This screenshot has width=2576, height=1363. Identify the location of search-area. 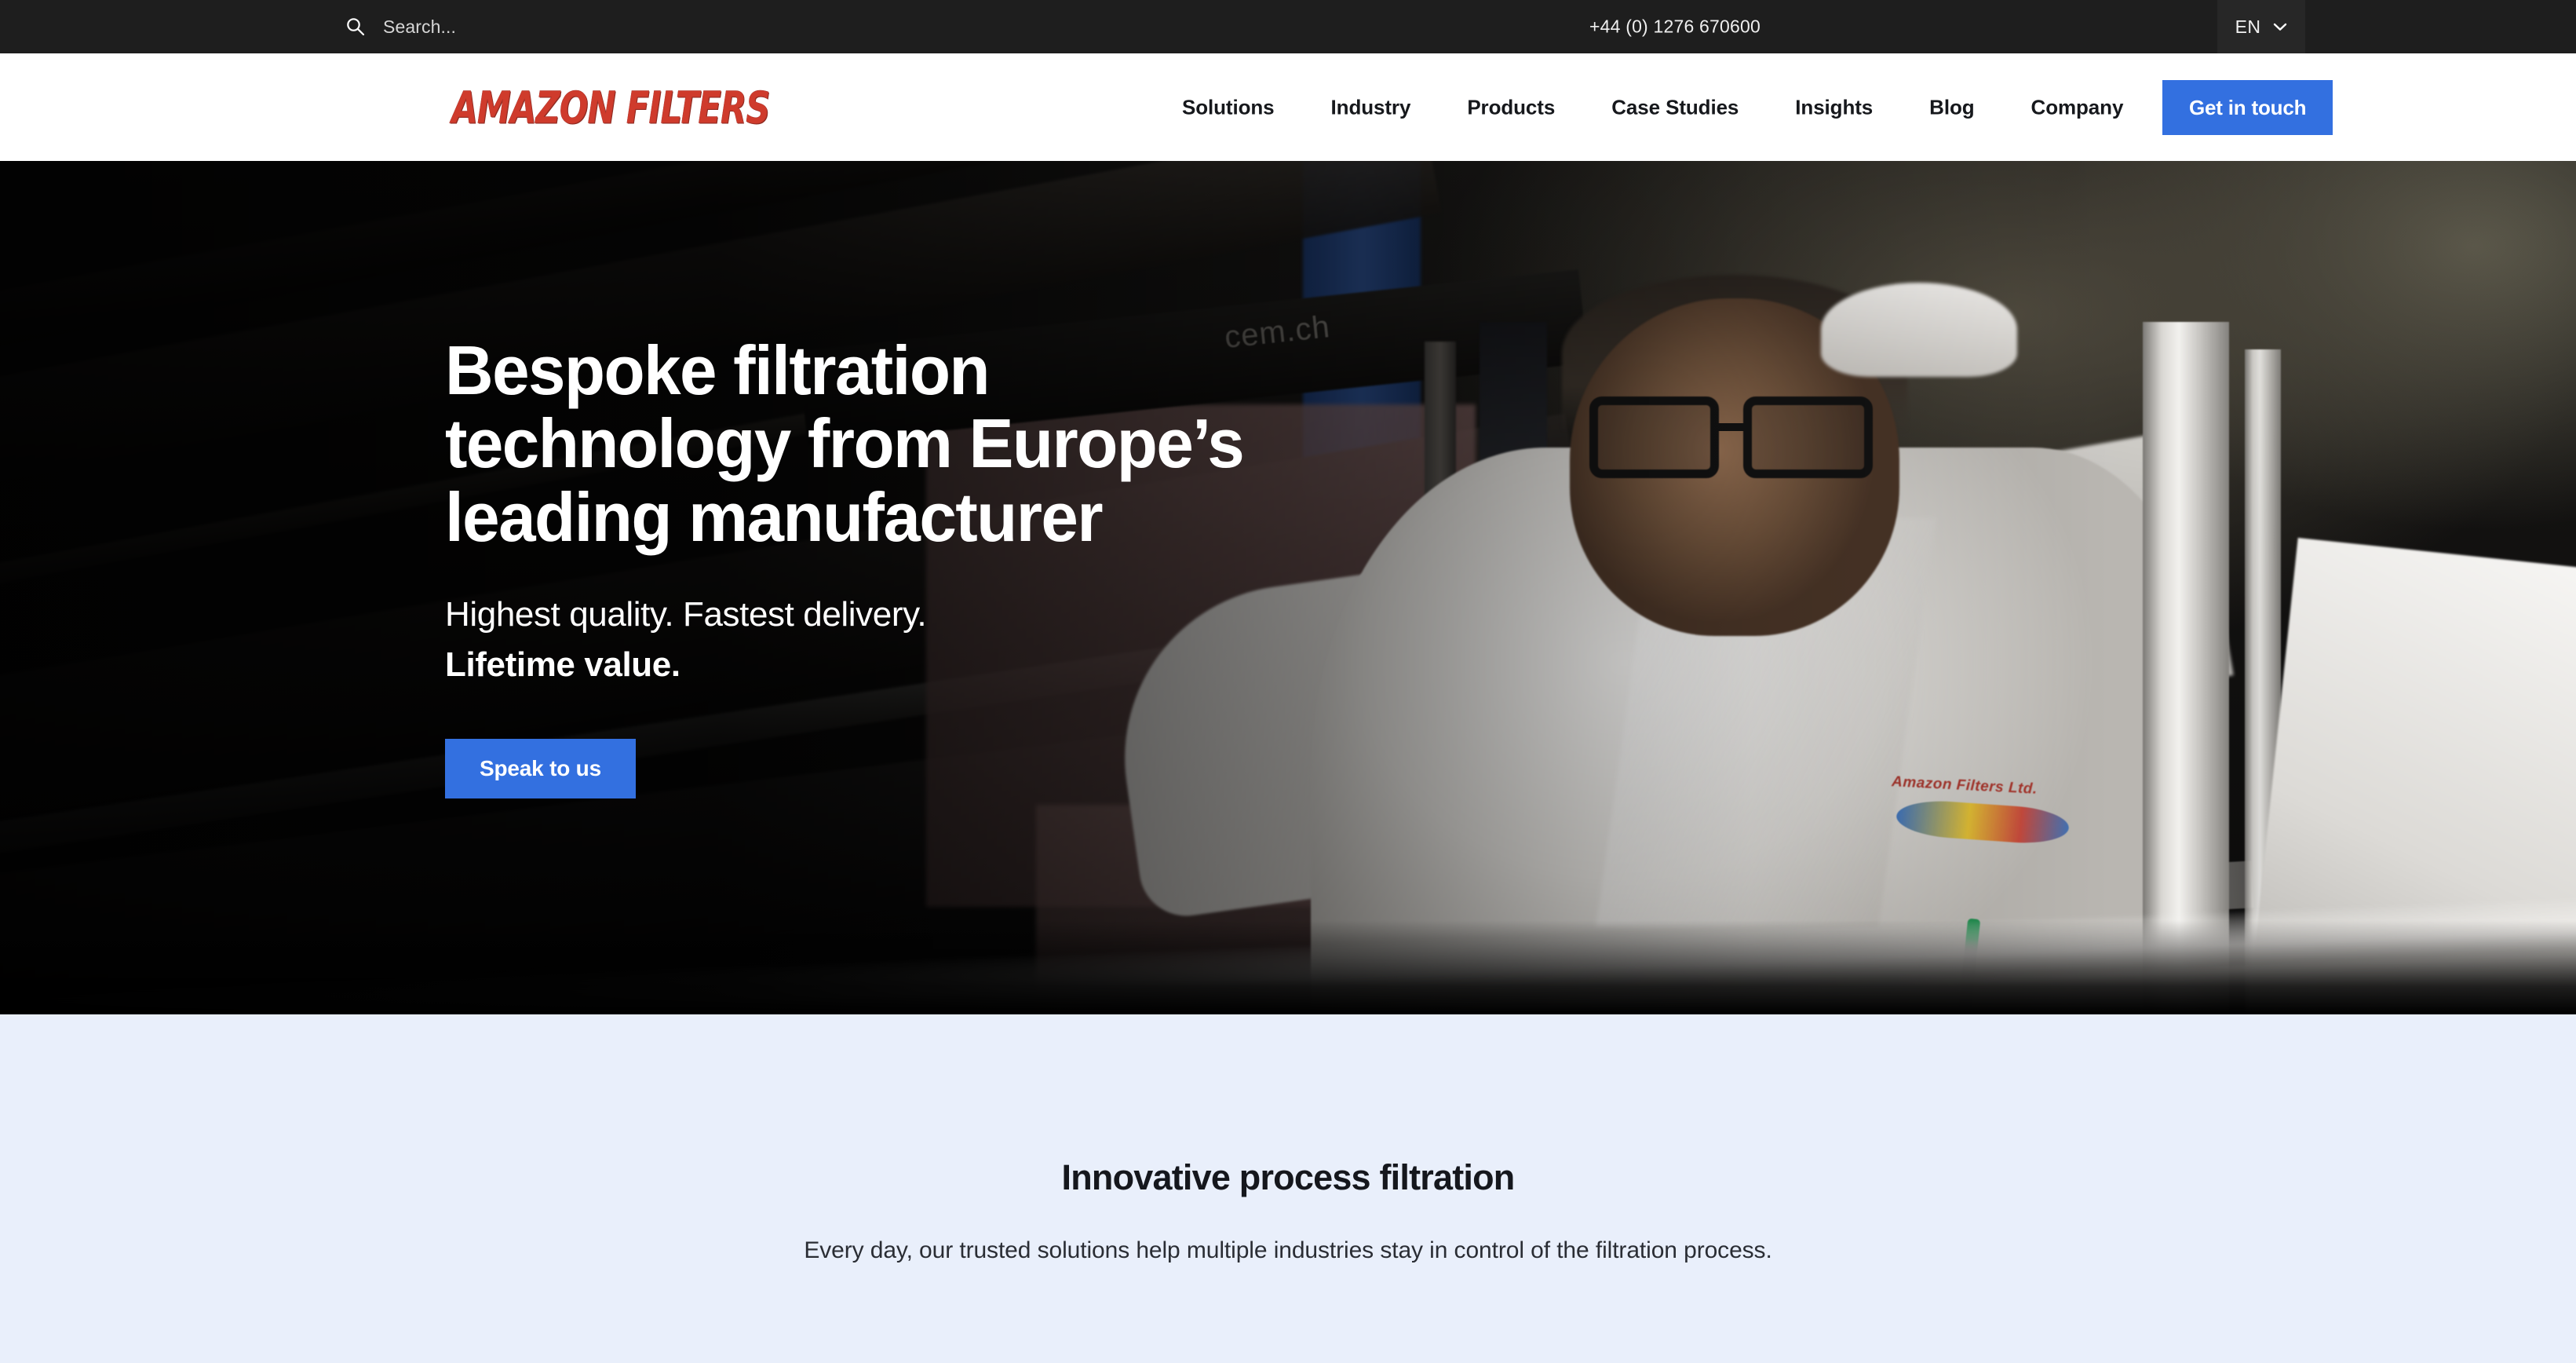
(529, 27).